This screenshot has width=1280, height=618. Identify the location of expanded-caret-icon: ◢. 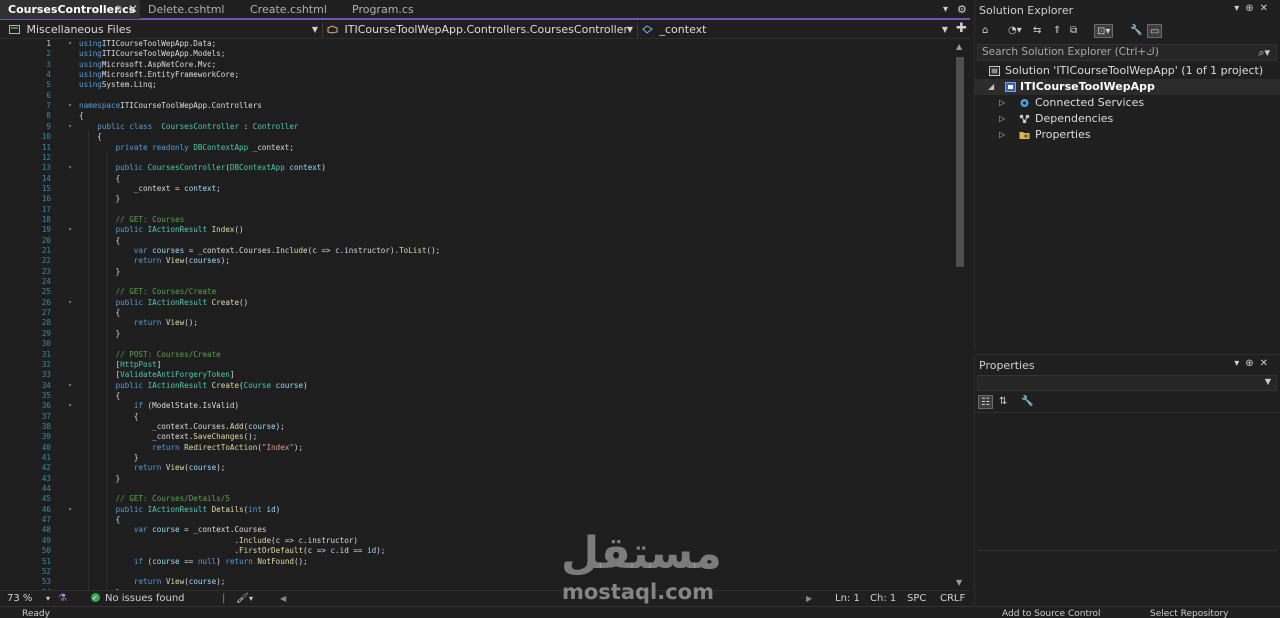
(991, 87).